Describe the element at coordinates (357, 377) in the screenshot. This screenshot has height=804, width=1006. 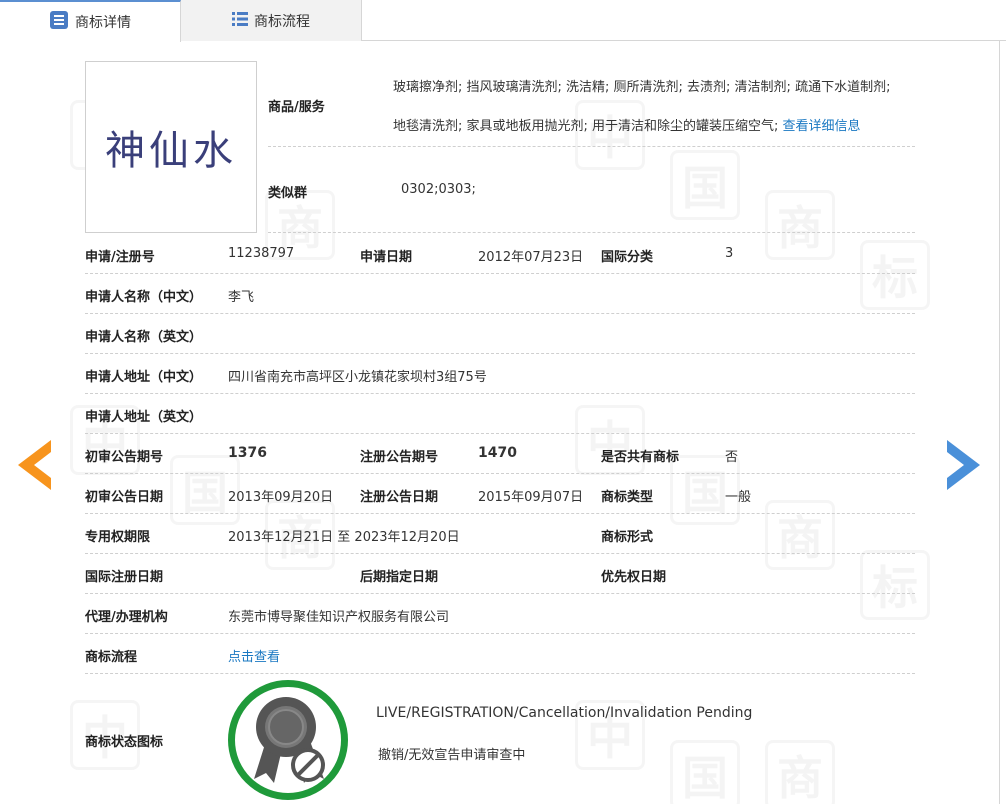
I see `address-cn-value: 四川省南充市高坪区小龙镇花家坝村3组75号` at that location.